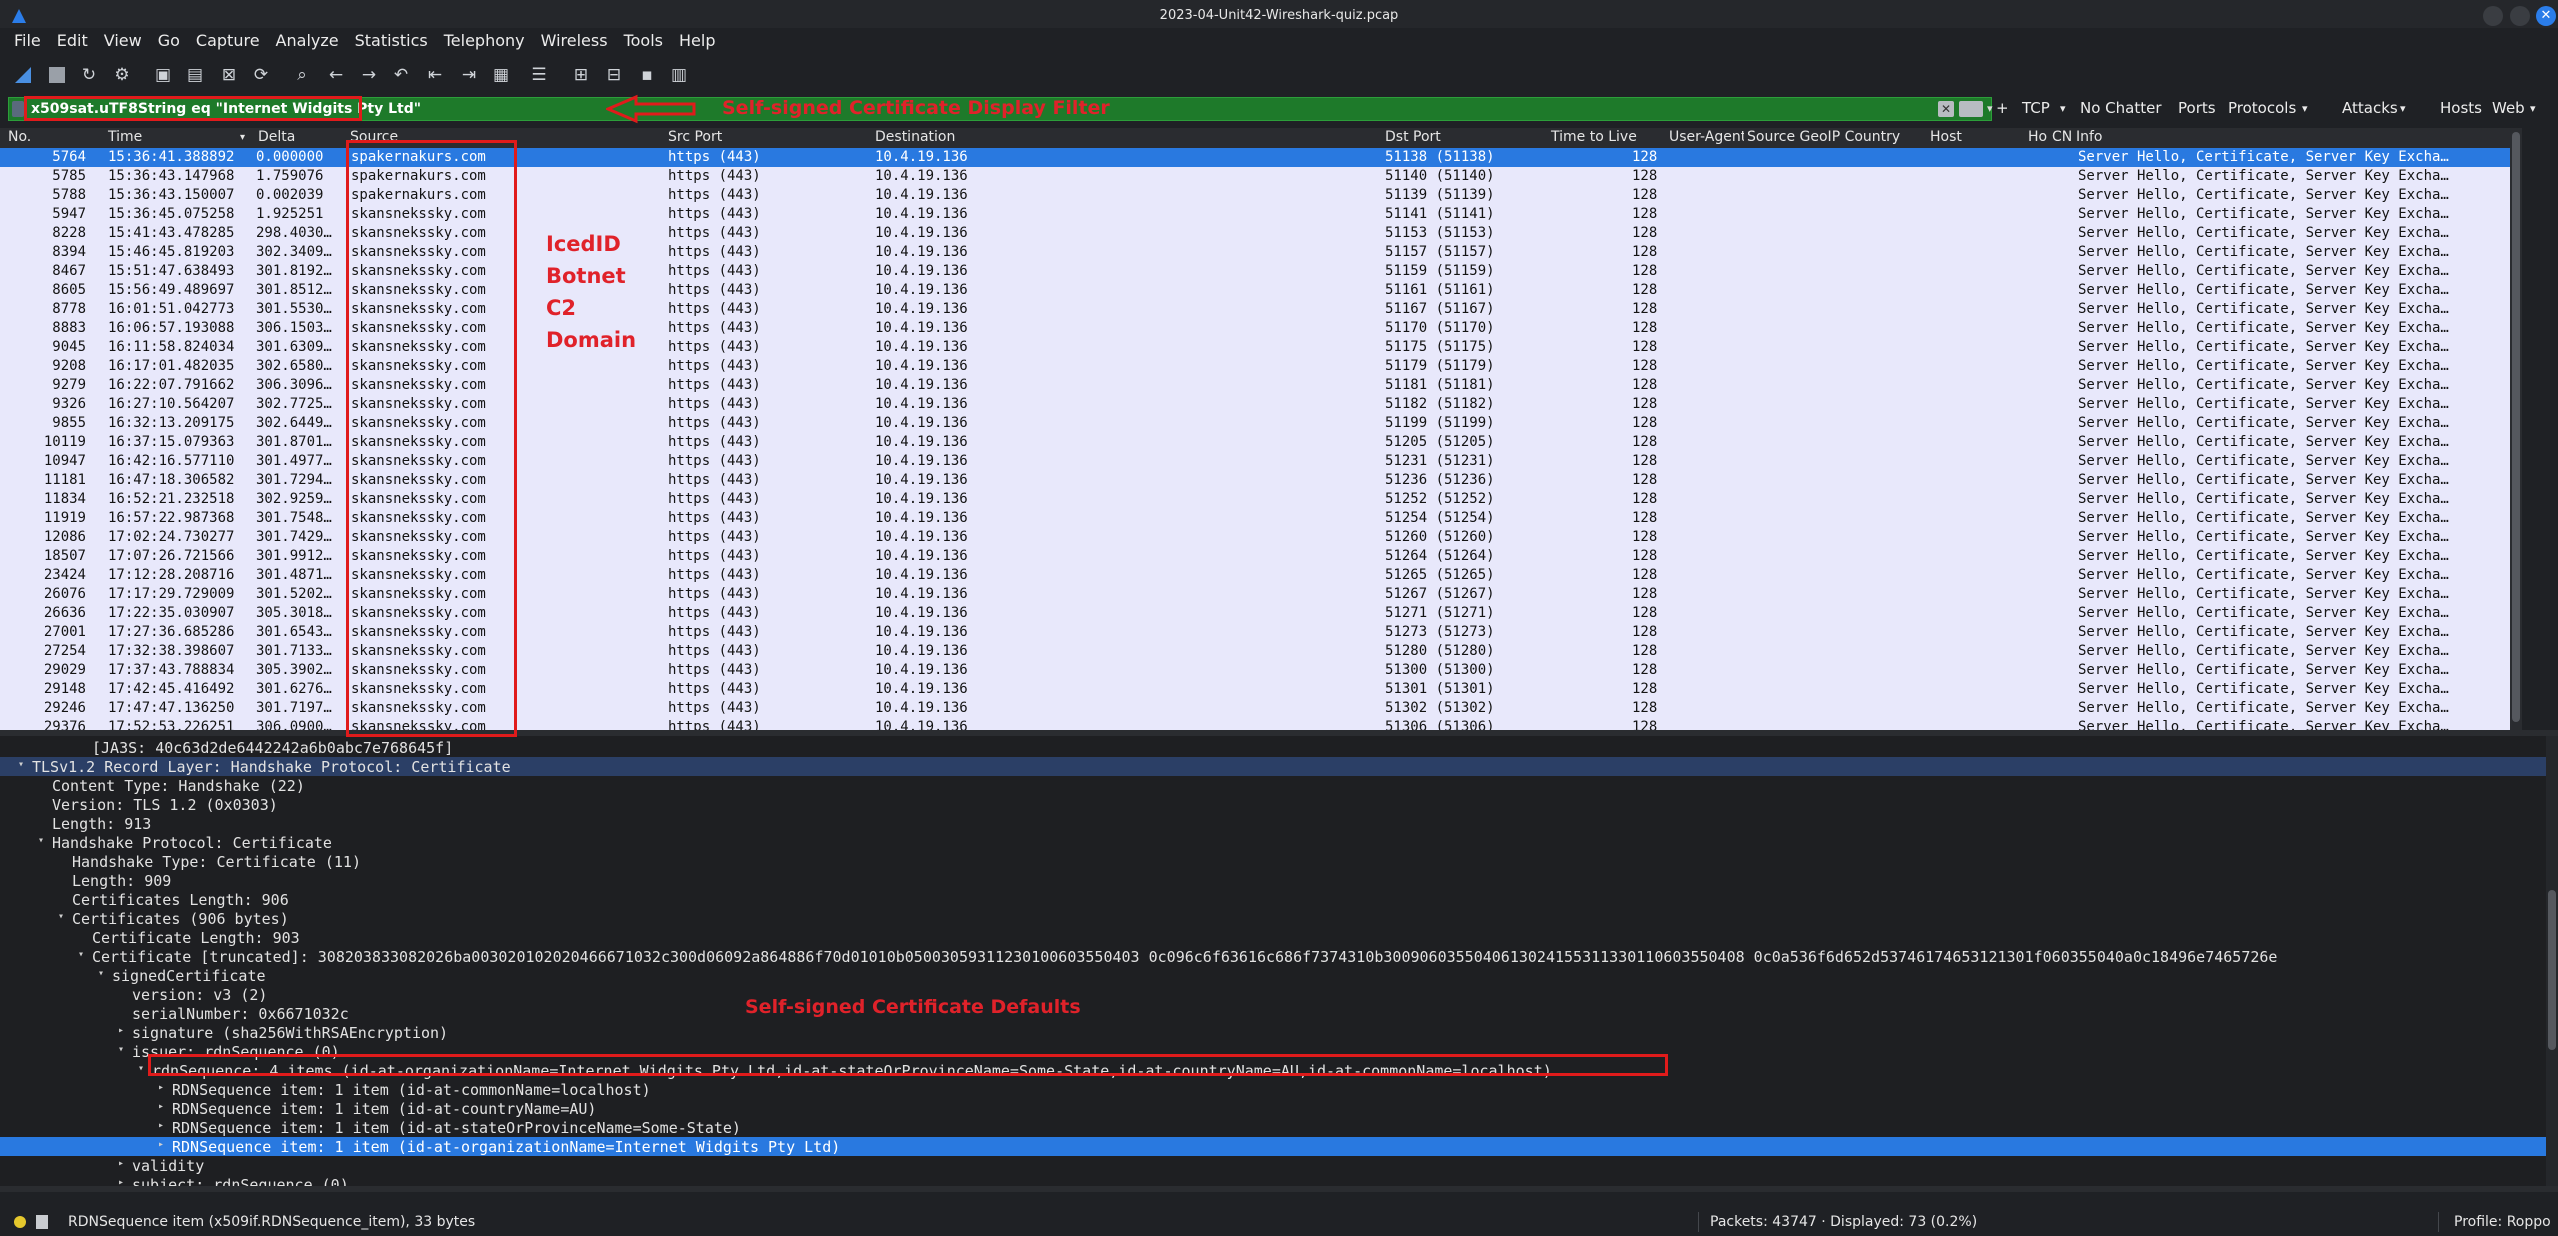 The height and width of the screenshot is (1236, 2558). I want to click on zoom-in-icon: ⊞, so click(581, 75).